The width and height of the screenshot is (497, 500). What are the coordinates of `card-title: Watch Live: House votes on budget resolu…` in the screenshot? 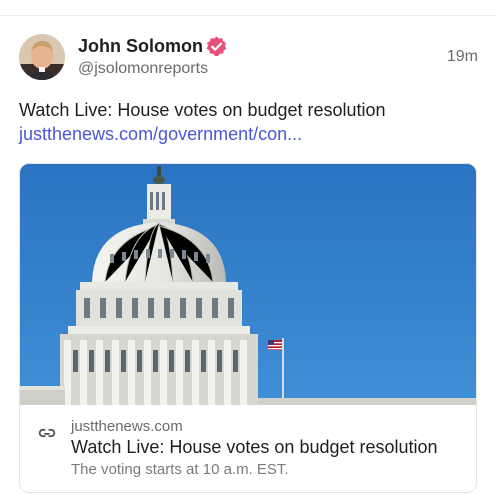 It's located at (254, 447).